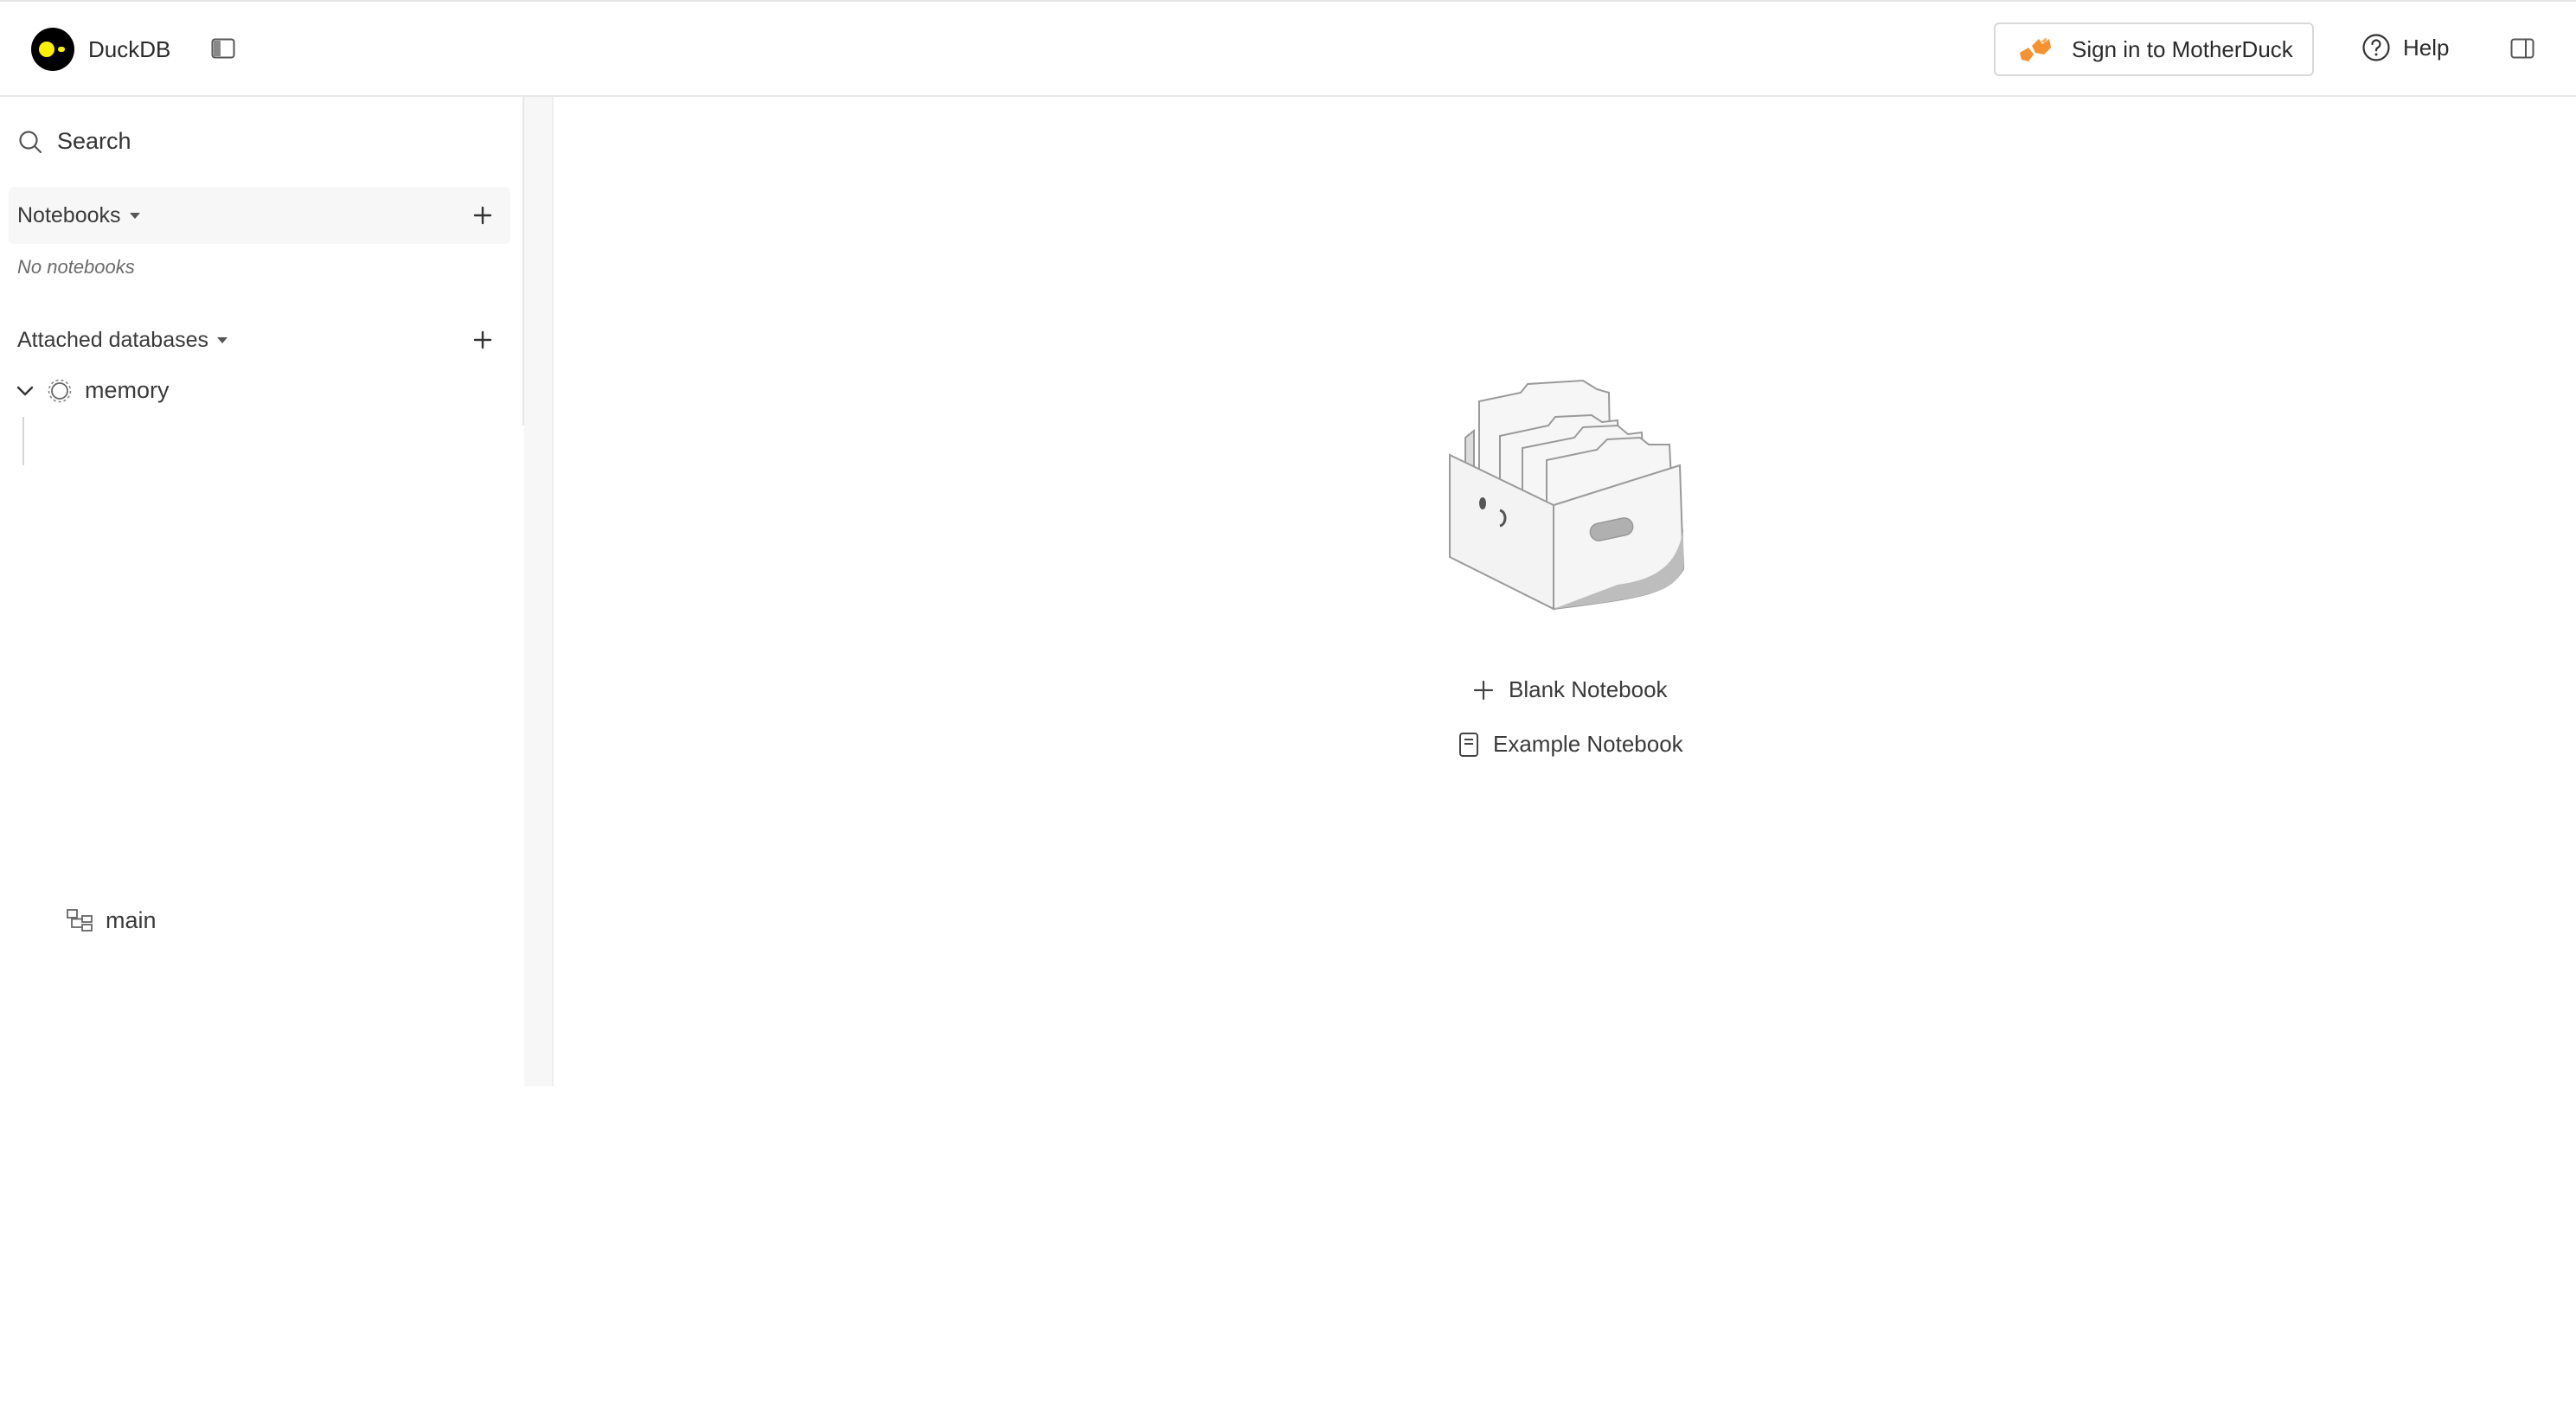 The height and width of the screenshot is (1415, 2576). I want to click on search-button: Search, so click(74, 141).